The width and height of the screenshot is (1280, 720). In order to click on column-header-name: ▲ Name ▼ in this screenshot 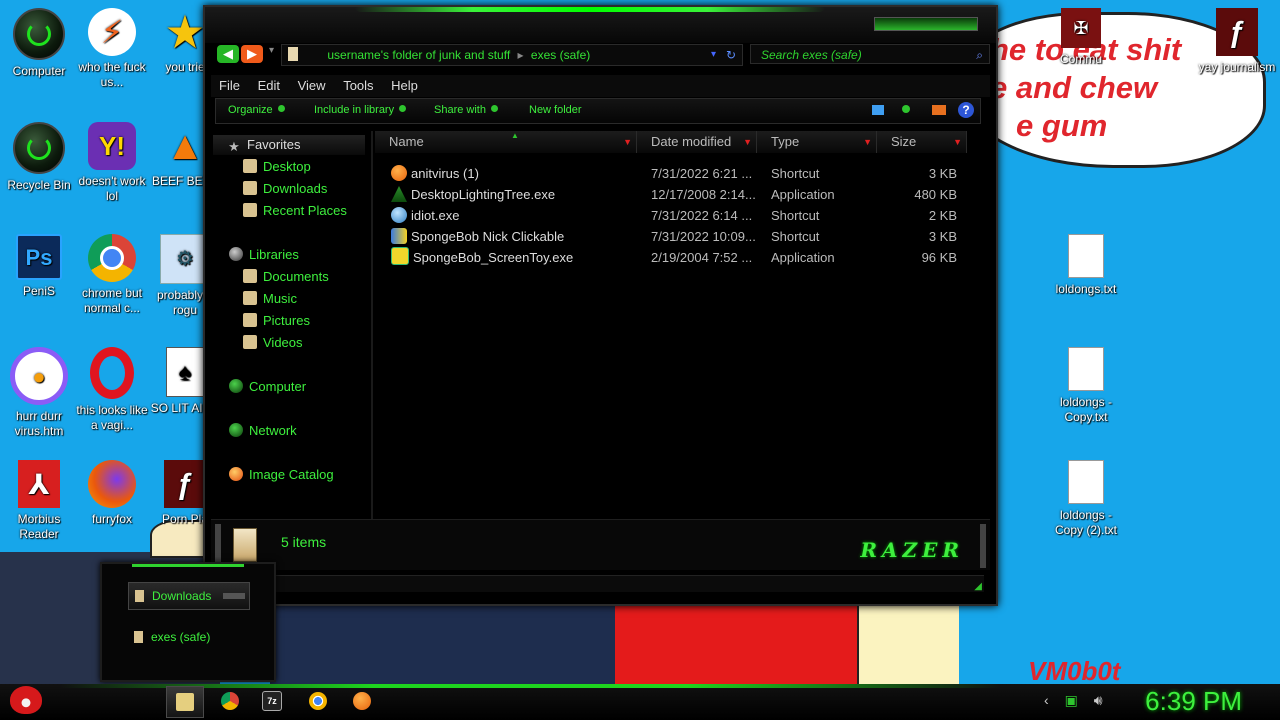, I will do `click(506, 142)`.